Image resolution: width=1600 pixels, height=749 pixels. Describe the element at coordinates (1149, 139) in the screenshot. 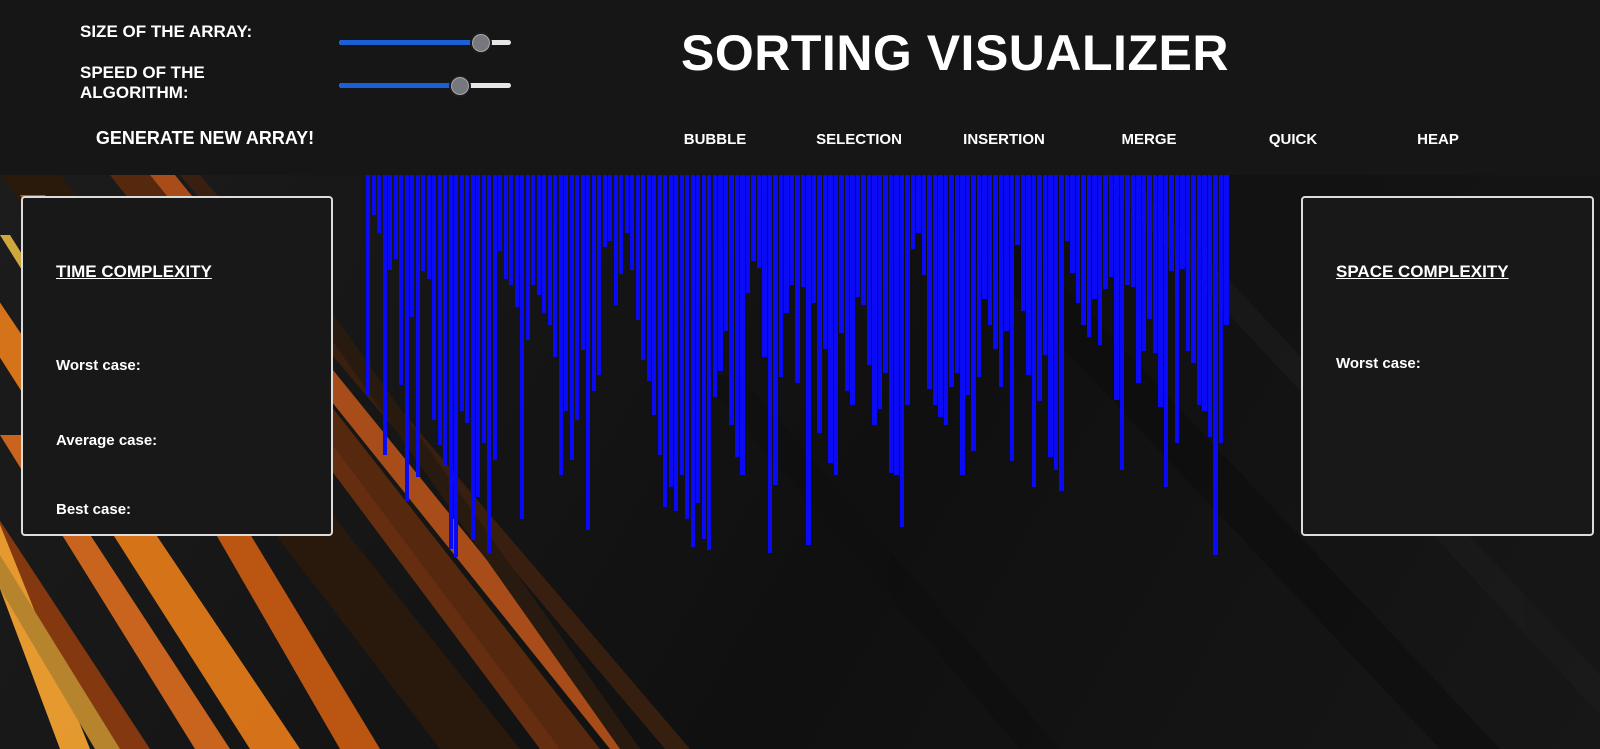

I see `merge-sort-button: MERGE` at that location.